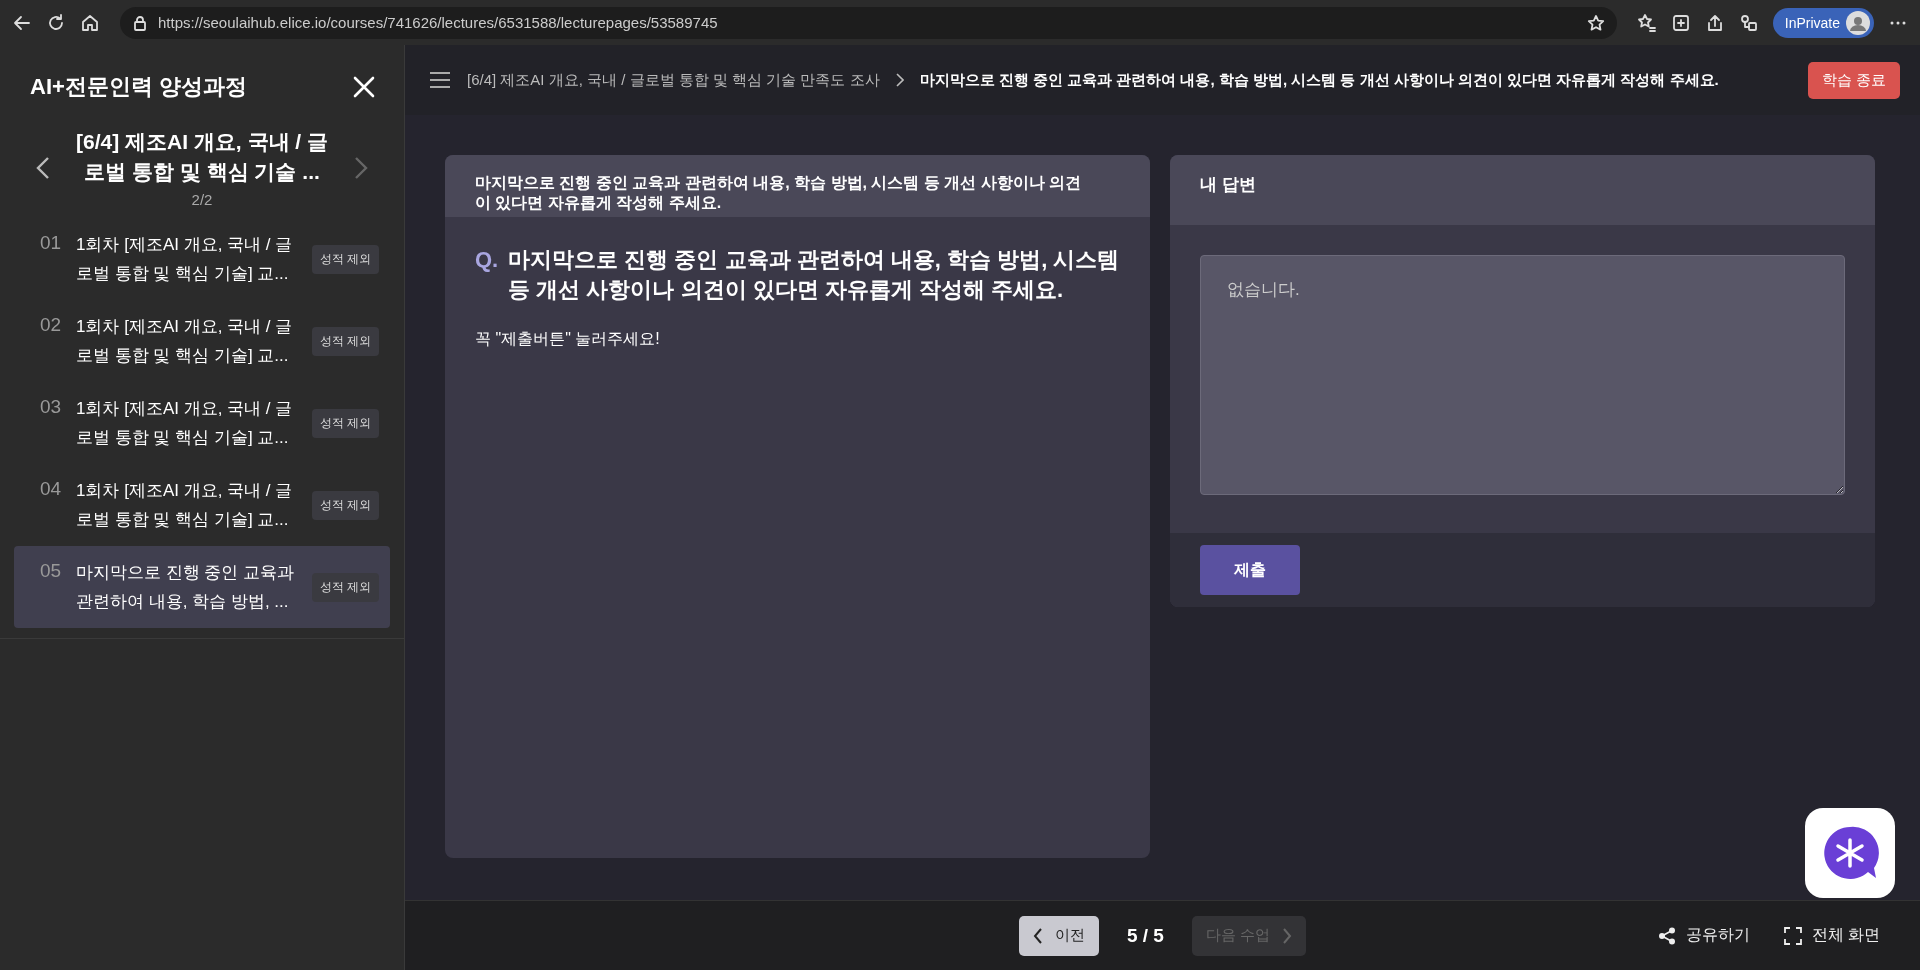 This screenshot has height=970, width=1920. Describe the element at coordinates (797, 186) in the screenshot. I see `question-card-header: 마지막으로 진행 중인 교육과 관련하여 내용, 학습 방법, 시스템 등 개선 사항이나 의견이 있다면 자유롭게 작성해 주세요.` at that location.